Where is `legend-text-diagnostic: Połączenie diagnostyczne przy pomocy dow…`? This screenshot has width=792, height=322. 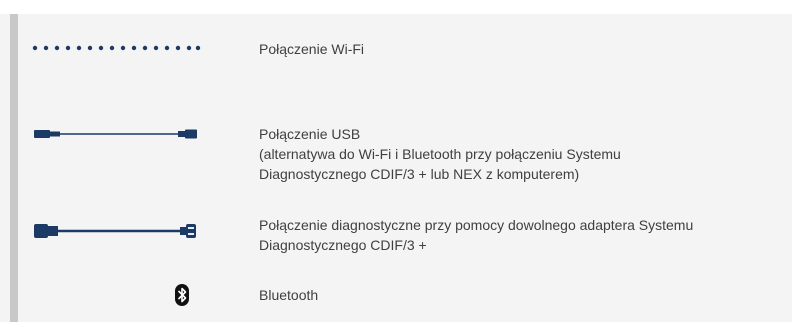 legend-text-diagnostic: Połączenie diagnostyczne przy pomocy dow… is located at coordinates (525, 235).